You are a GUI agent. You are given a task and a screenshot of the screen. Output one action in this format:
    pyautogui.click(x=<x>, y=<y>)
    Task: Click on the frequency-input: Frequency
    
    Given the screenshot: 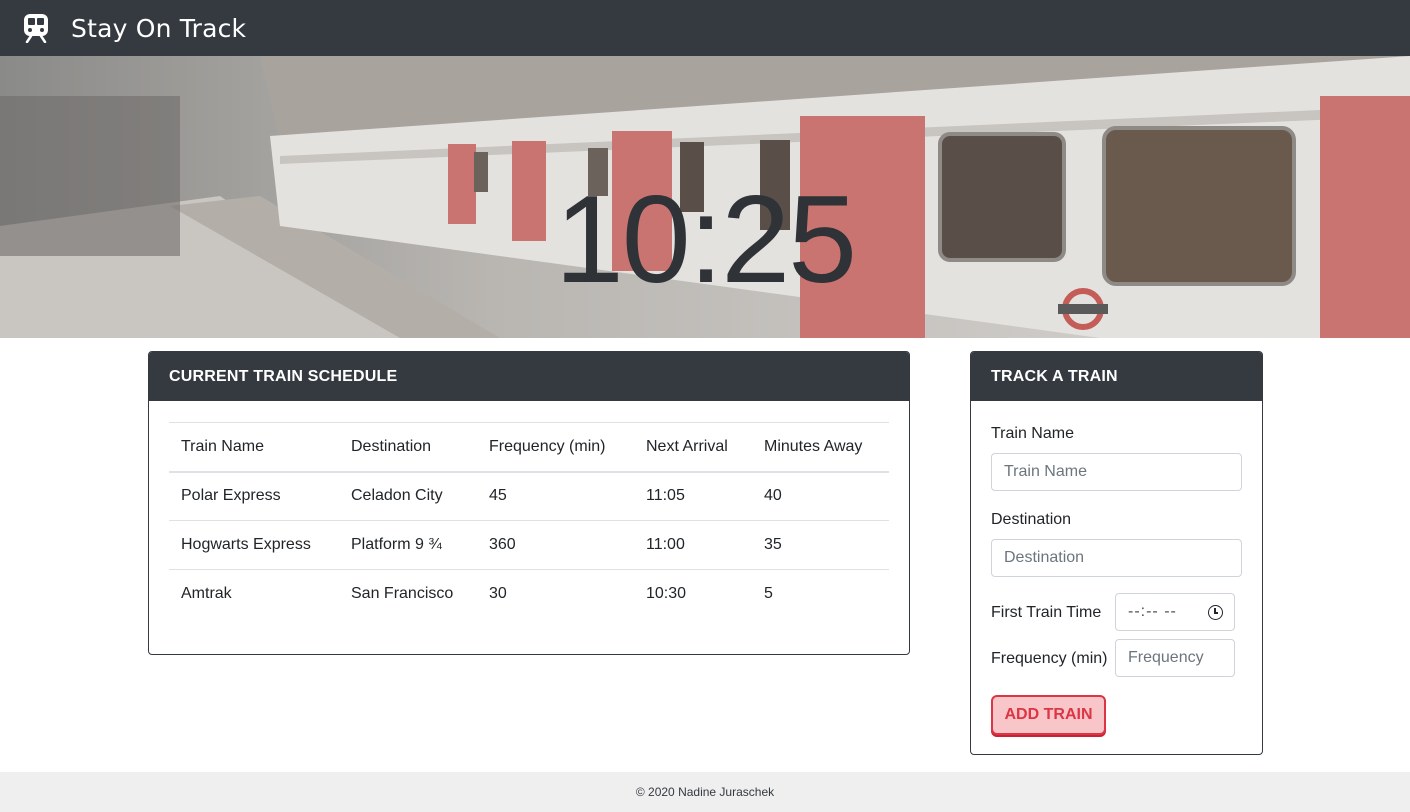 What is the action you would take?
    pyautogui.click(x=1175, y=658)
    